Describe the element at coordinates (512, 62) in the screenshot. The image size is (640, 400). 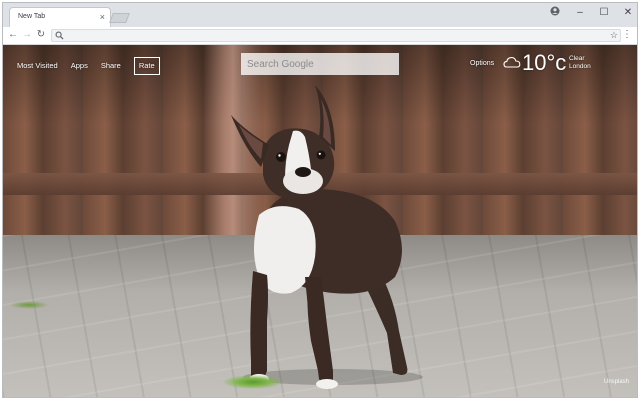
I see `cloud-icon` at that location.